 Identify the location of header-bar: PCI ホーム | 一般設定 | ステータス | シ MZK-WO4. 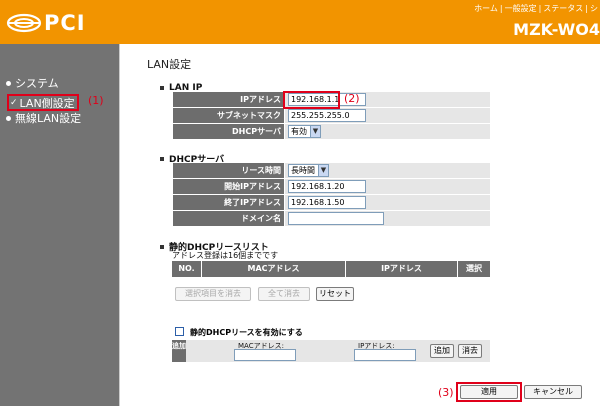
(300, 22).